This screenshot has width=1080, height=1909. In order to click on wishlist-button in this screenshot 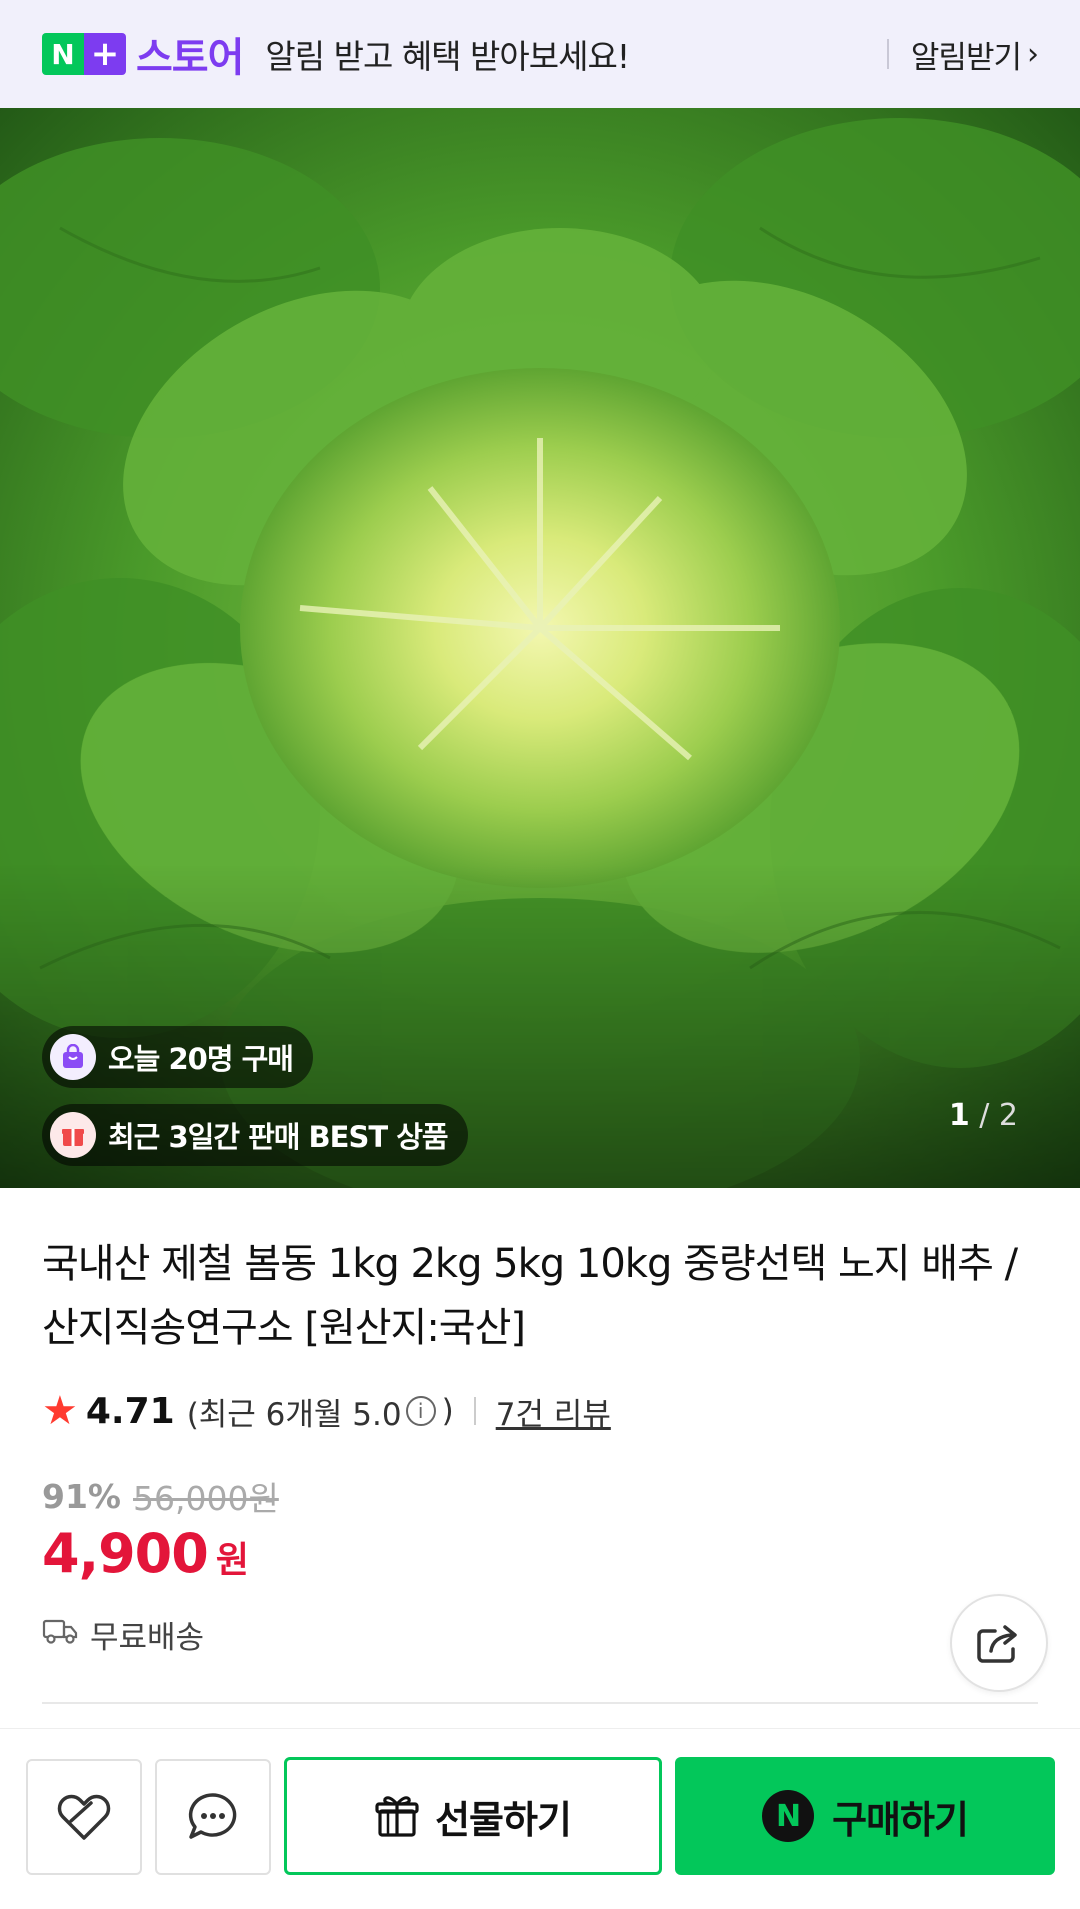, I will do `click(84, 1817)`.